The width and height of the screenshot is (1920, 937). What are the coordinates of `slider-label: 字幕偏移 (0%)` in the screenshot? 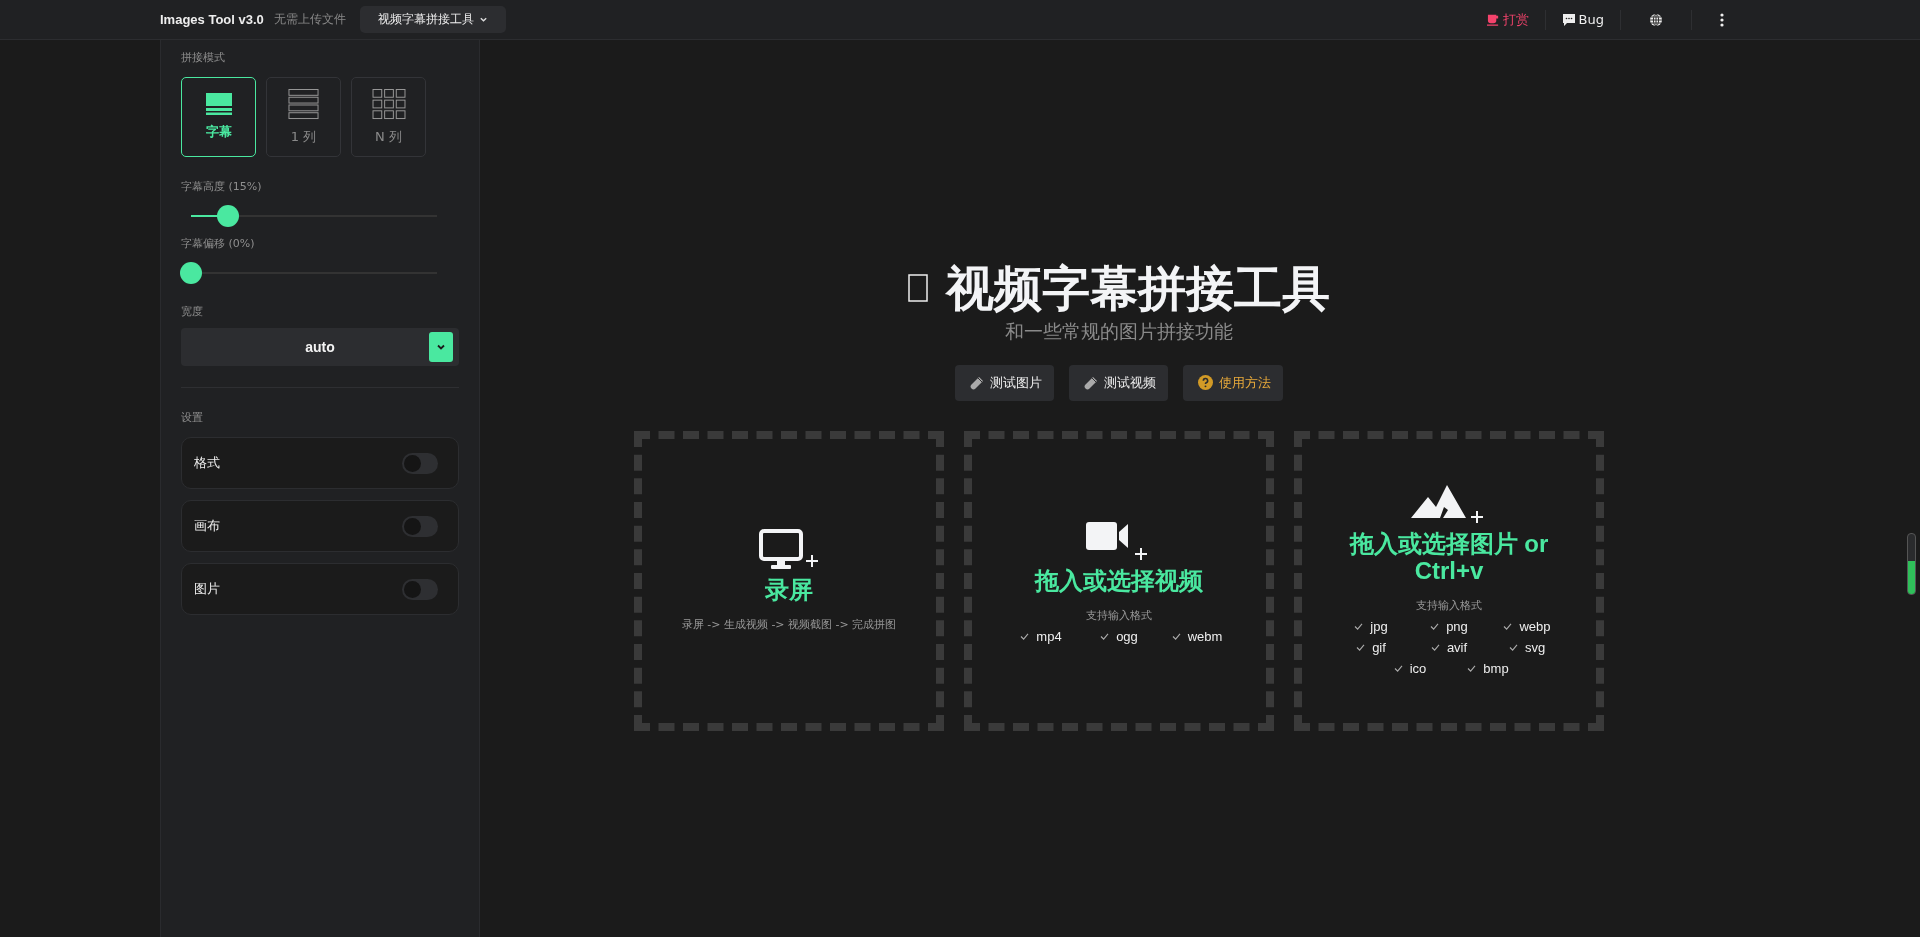 It's located at (218, 243).